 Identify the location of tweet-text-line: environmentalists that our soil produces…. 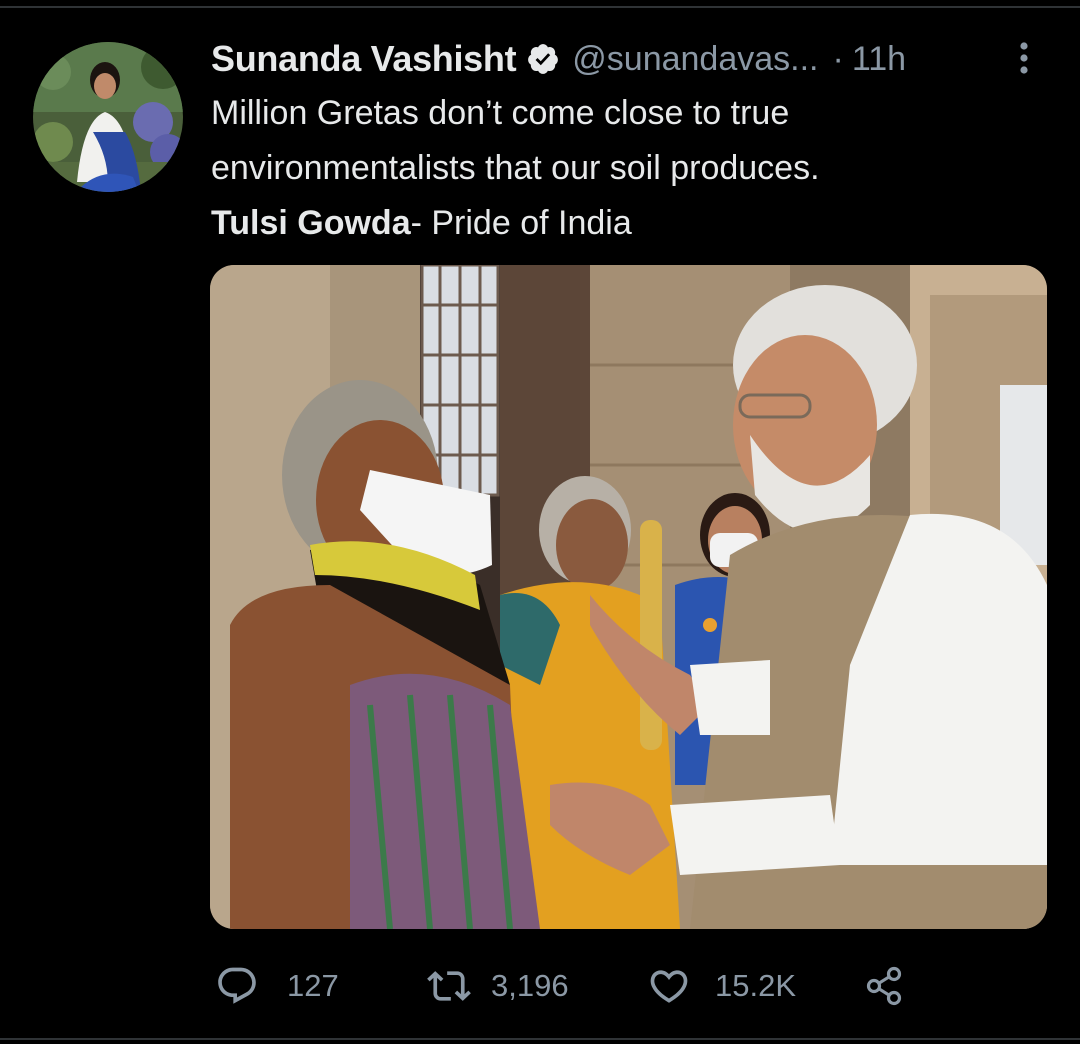
(515, 168).